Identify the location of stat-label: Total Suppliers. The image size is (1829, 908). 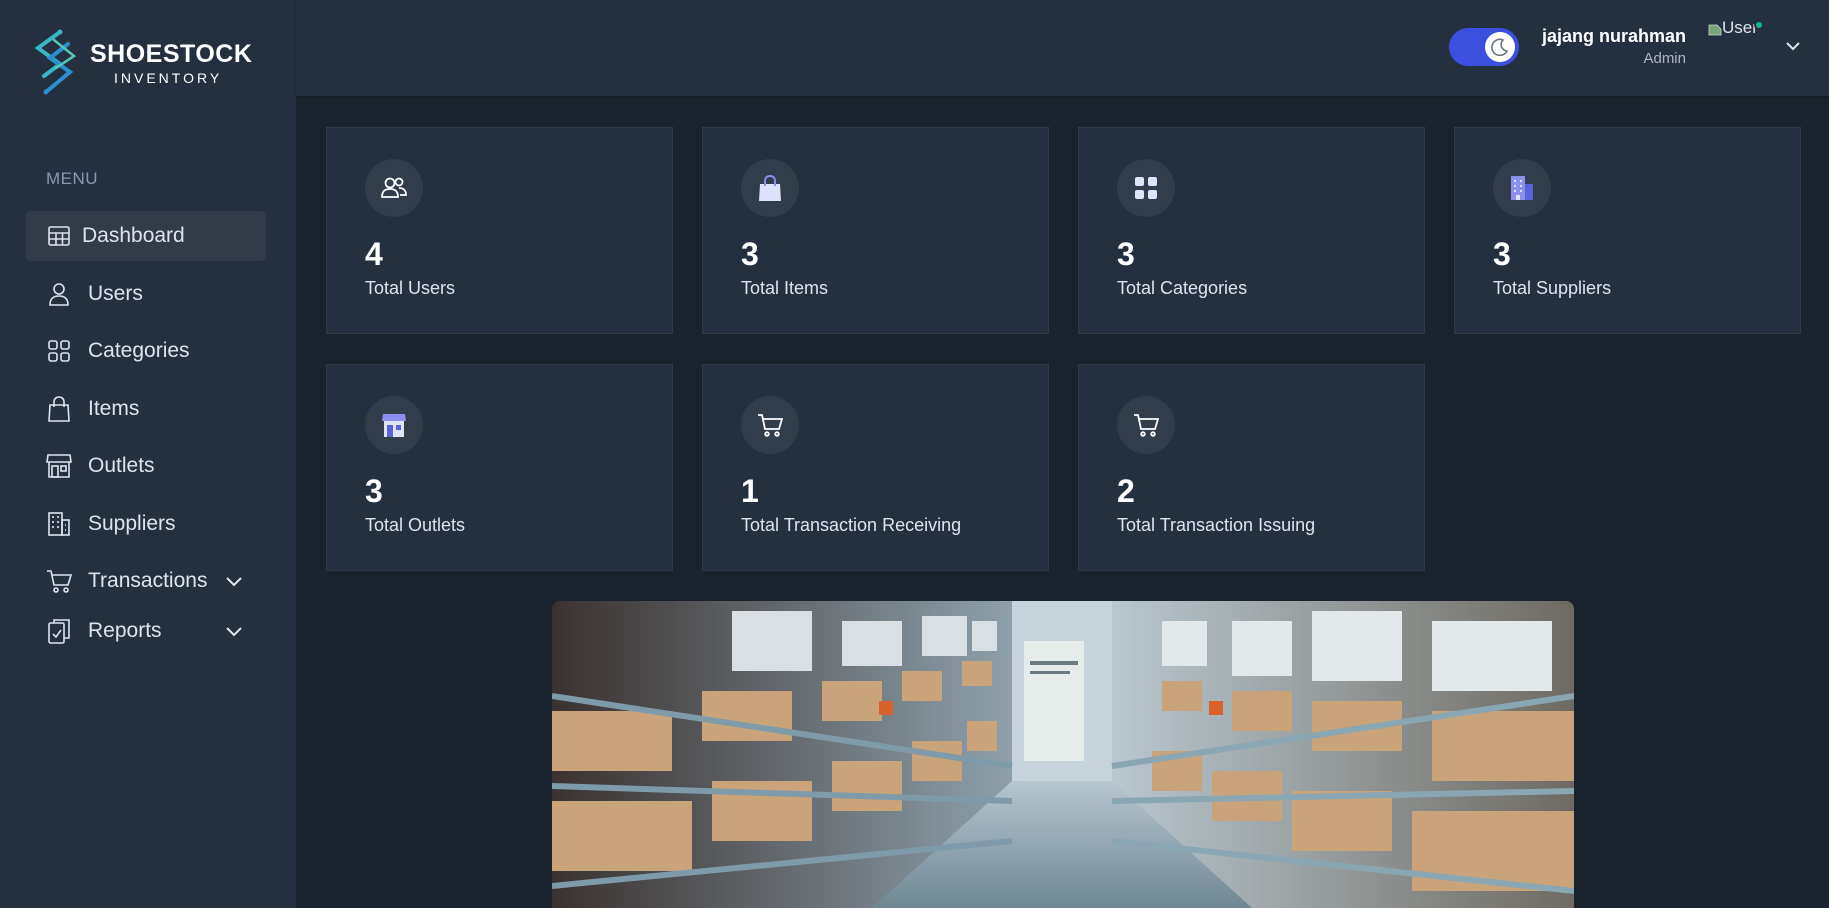
(1552, 288).